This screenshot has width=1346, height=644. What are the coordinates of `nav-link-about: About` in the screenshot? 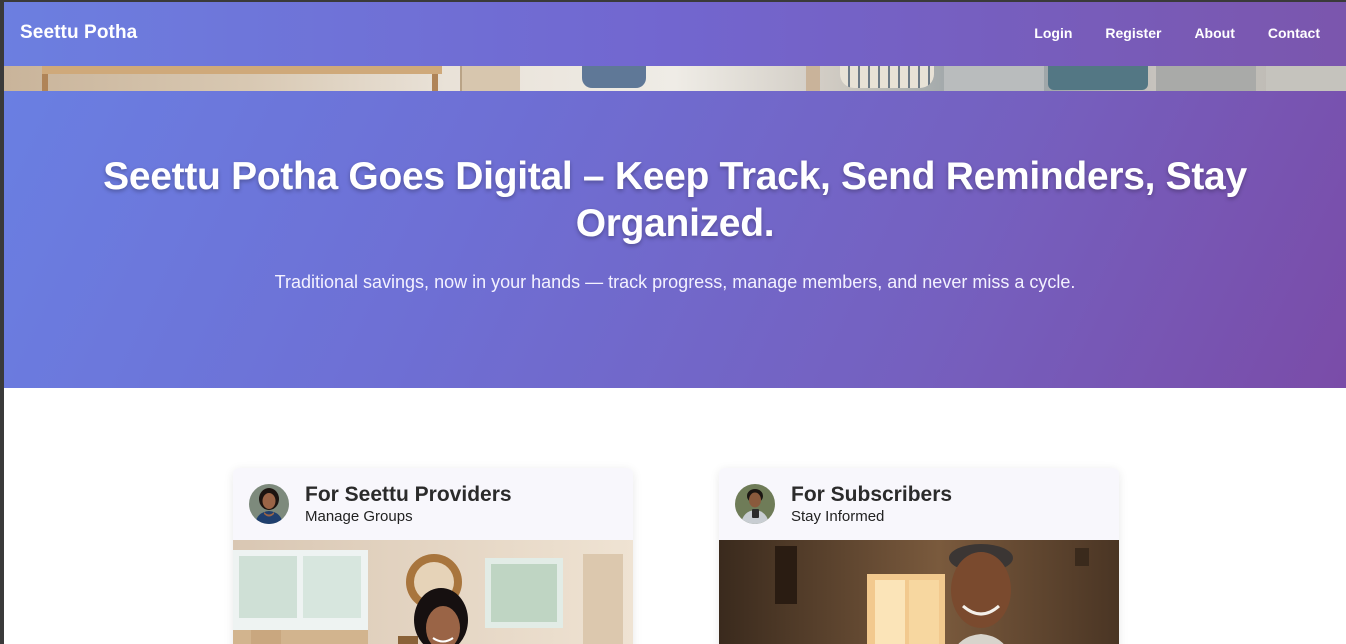 It's located at (1214, 33).